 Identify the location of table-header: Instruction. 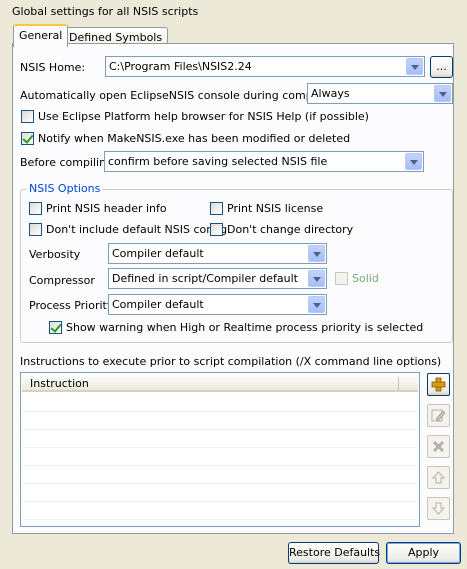
(220, 383).